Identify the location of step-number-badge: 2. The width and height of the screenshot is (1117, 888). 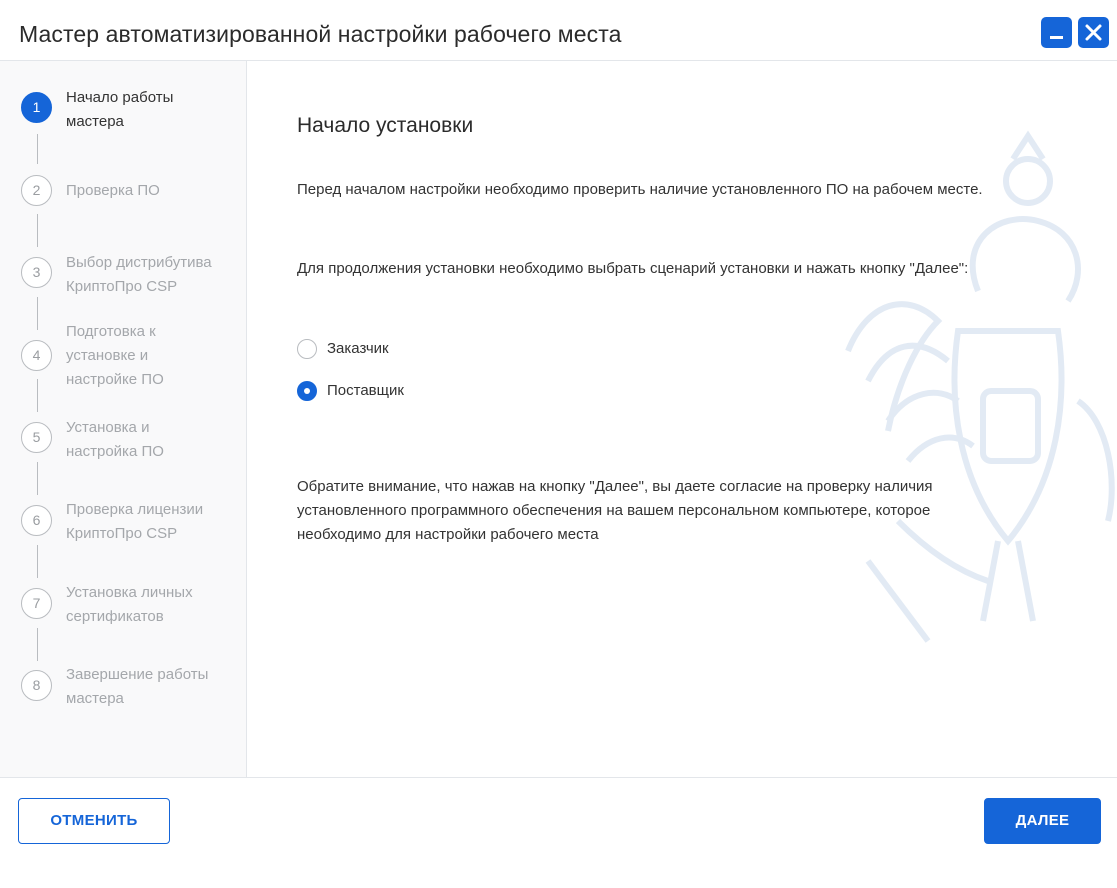
(36, 190).